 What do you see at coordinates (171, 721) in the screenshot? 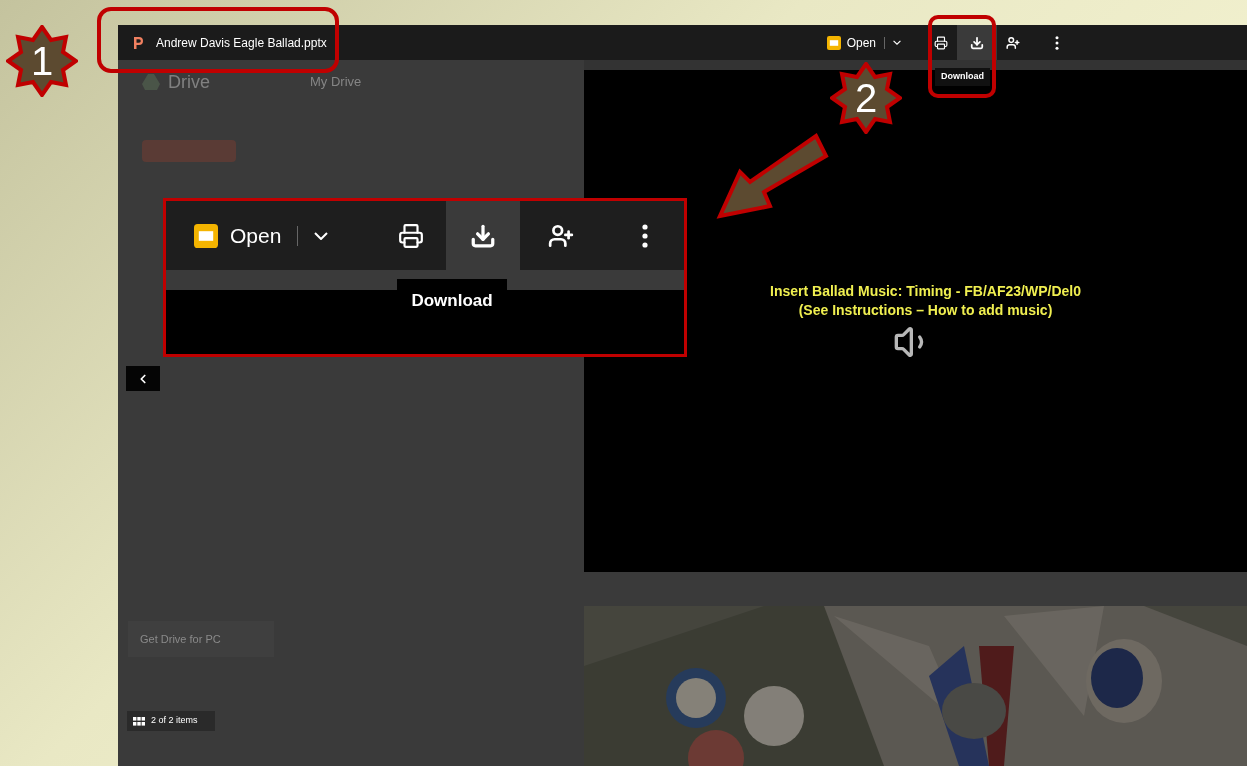
I see `item-count-chip: 2 of 2 items` at bounding box center [171, 721].